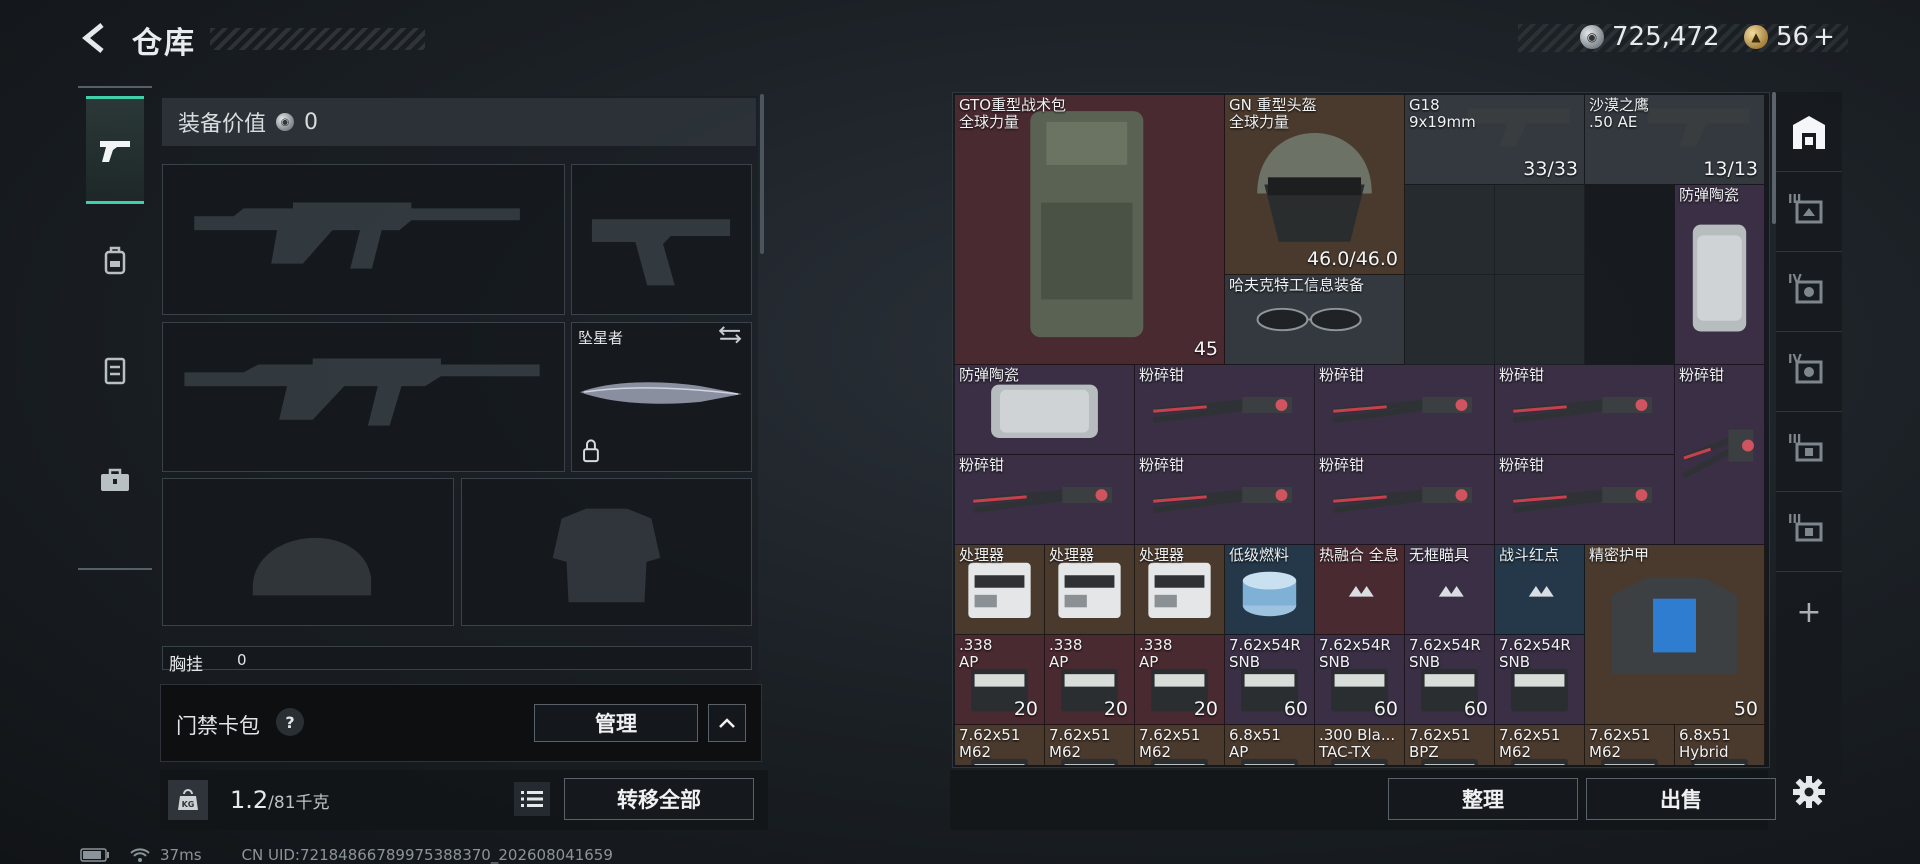 The image size is (1920, 864). Describe the element at coordinates (1360, 745) in the screenshot. I see `inventory-item: .300 Bla... TAC-TX` at that location.